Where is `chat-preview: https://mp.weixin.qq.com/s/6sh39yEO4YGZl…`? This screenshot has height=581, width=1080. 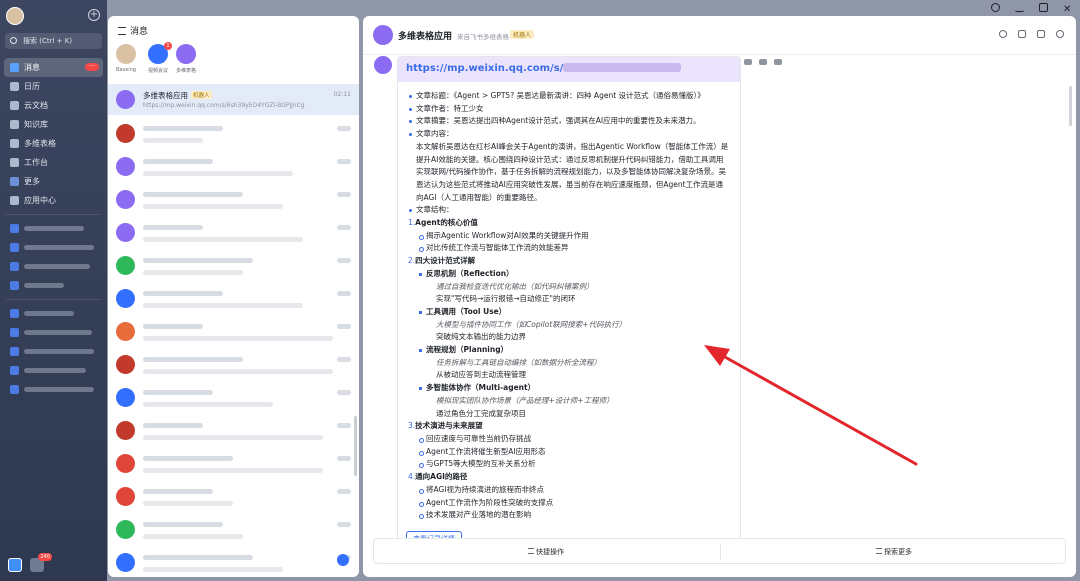 chat-preview: https://mp.weixin.qq.com/s/6sh39yEO4YGZl… is located at coordinates (224, 105).